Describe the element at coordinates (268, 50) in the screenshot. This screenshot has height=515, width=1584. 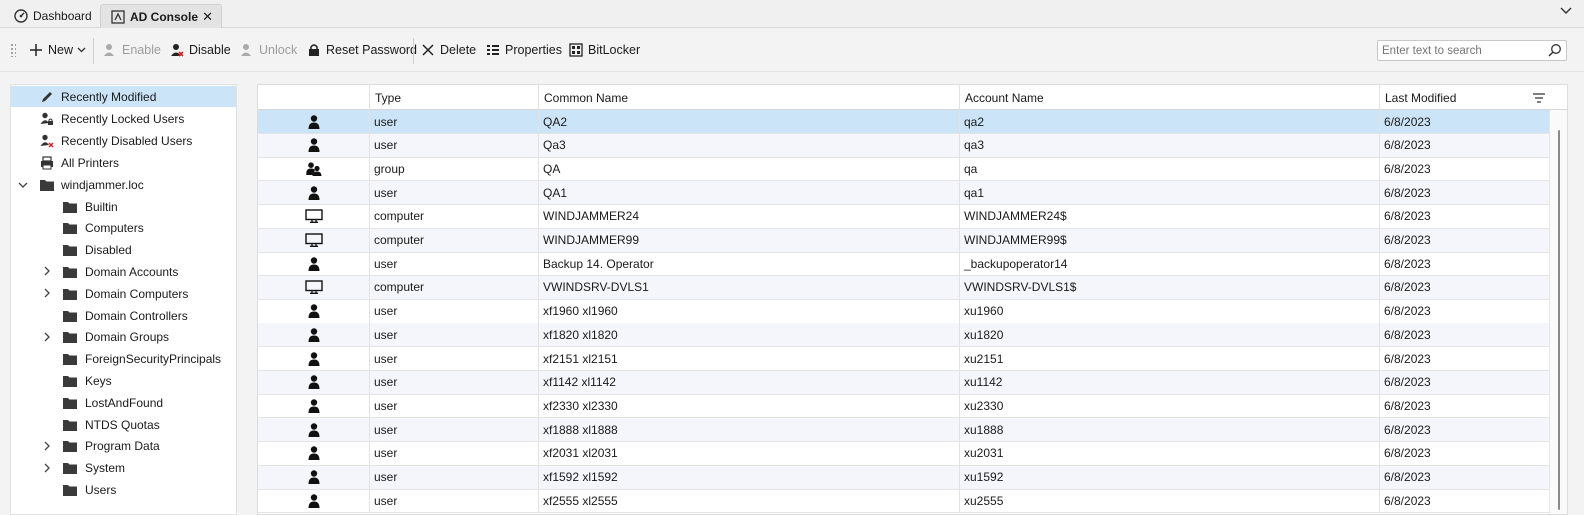
I see `unlock-button: Unlock` at that location.